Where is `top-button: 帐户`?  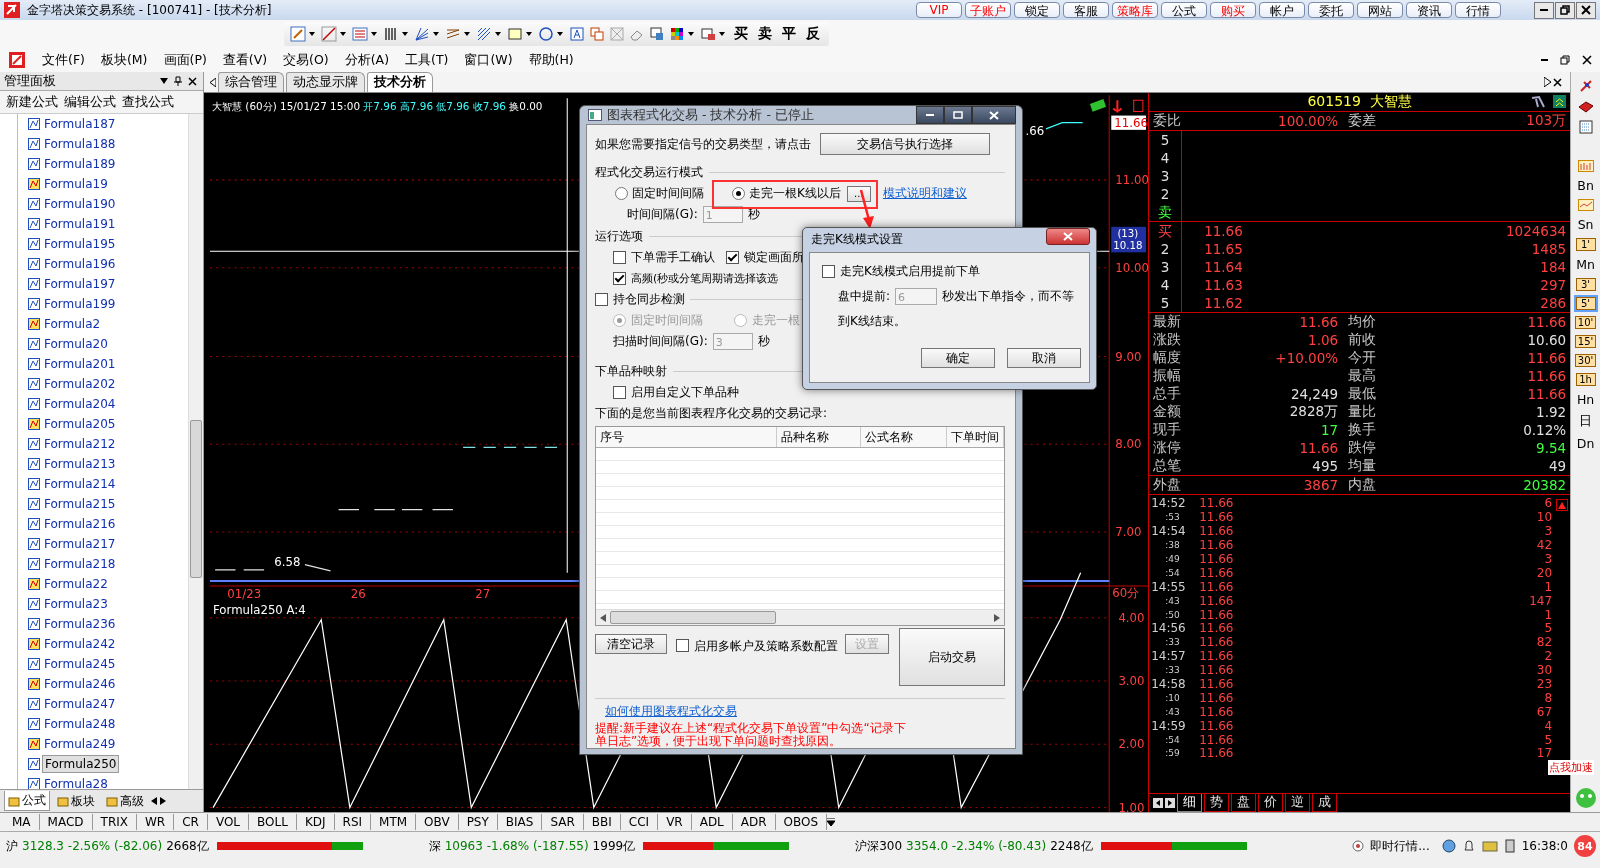
top-button: 帐户 is located at coordinates (1282, 10).